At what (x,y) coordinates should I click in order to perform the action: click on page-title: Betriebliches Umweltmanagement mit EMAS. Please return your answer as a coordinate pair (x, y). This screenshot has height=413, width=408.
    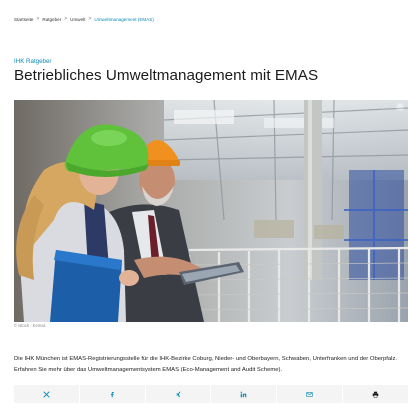
    Looking at the image, I should click on (166, 75).